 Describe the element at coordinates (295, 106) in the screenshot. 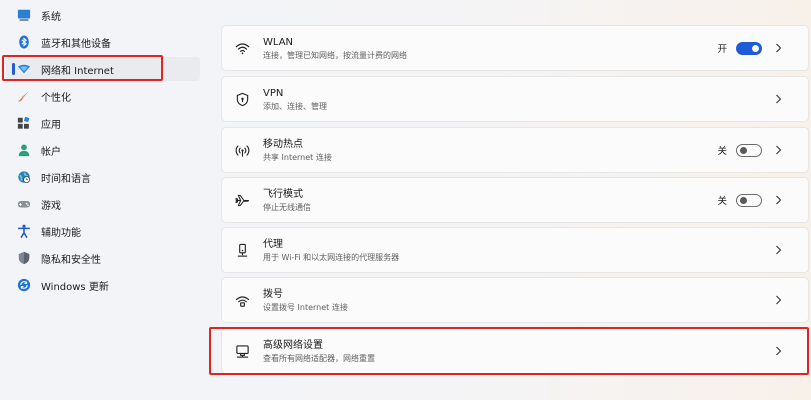

I see `setting-subtitle: 添加、连接、管理` at that location.